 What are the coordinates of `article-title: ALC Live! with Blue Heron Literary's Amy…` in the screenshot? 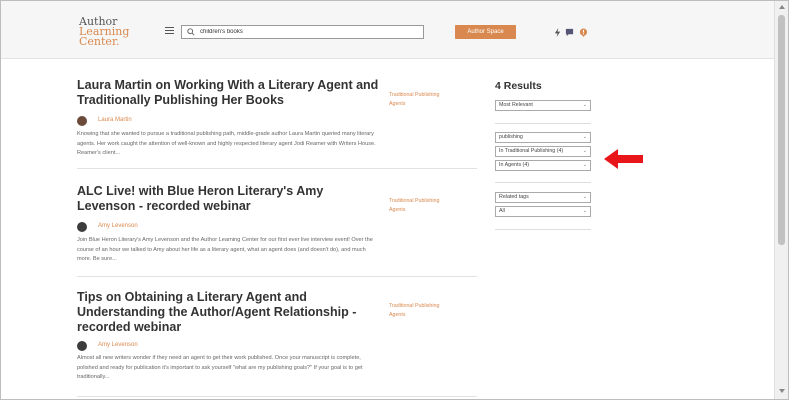 It's located at (229, 199).